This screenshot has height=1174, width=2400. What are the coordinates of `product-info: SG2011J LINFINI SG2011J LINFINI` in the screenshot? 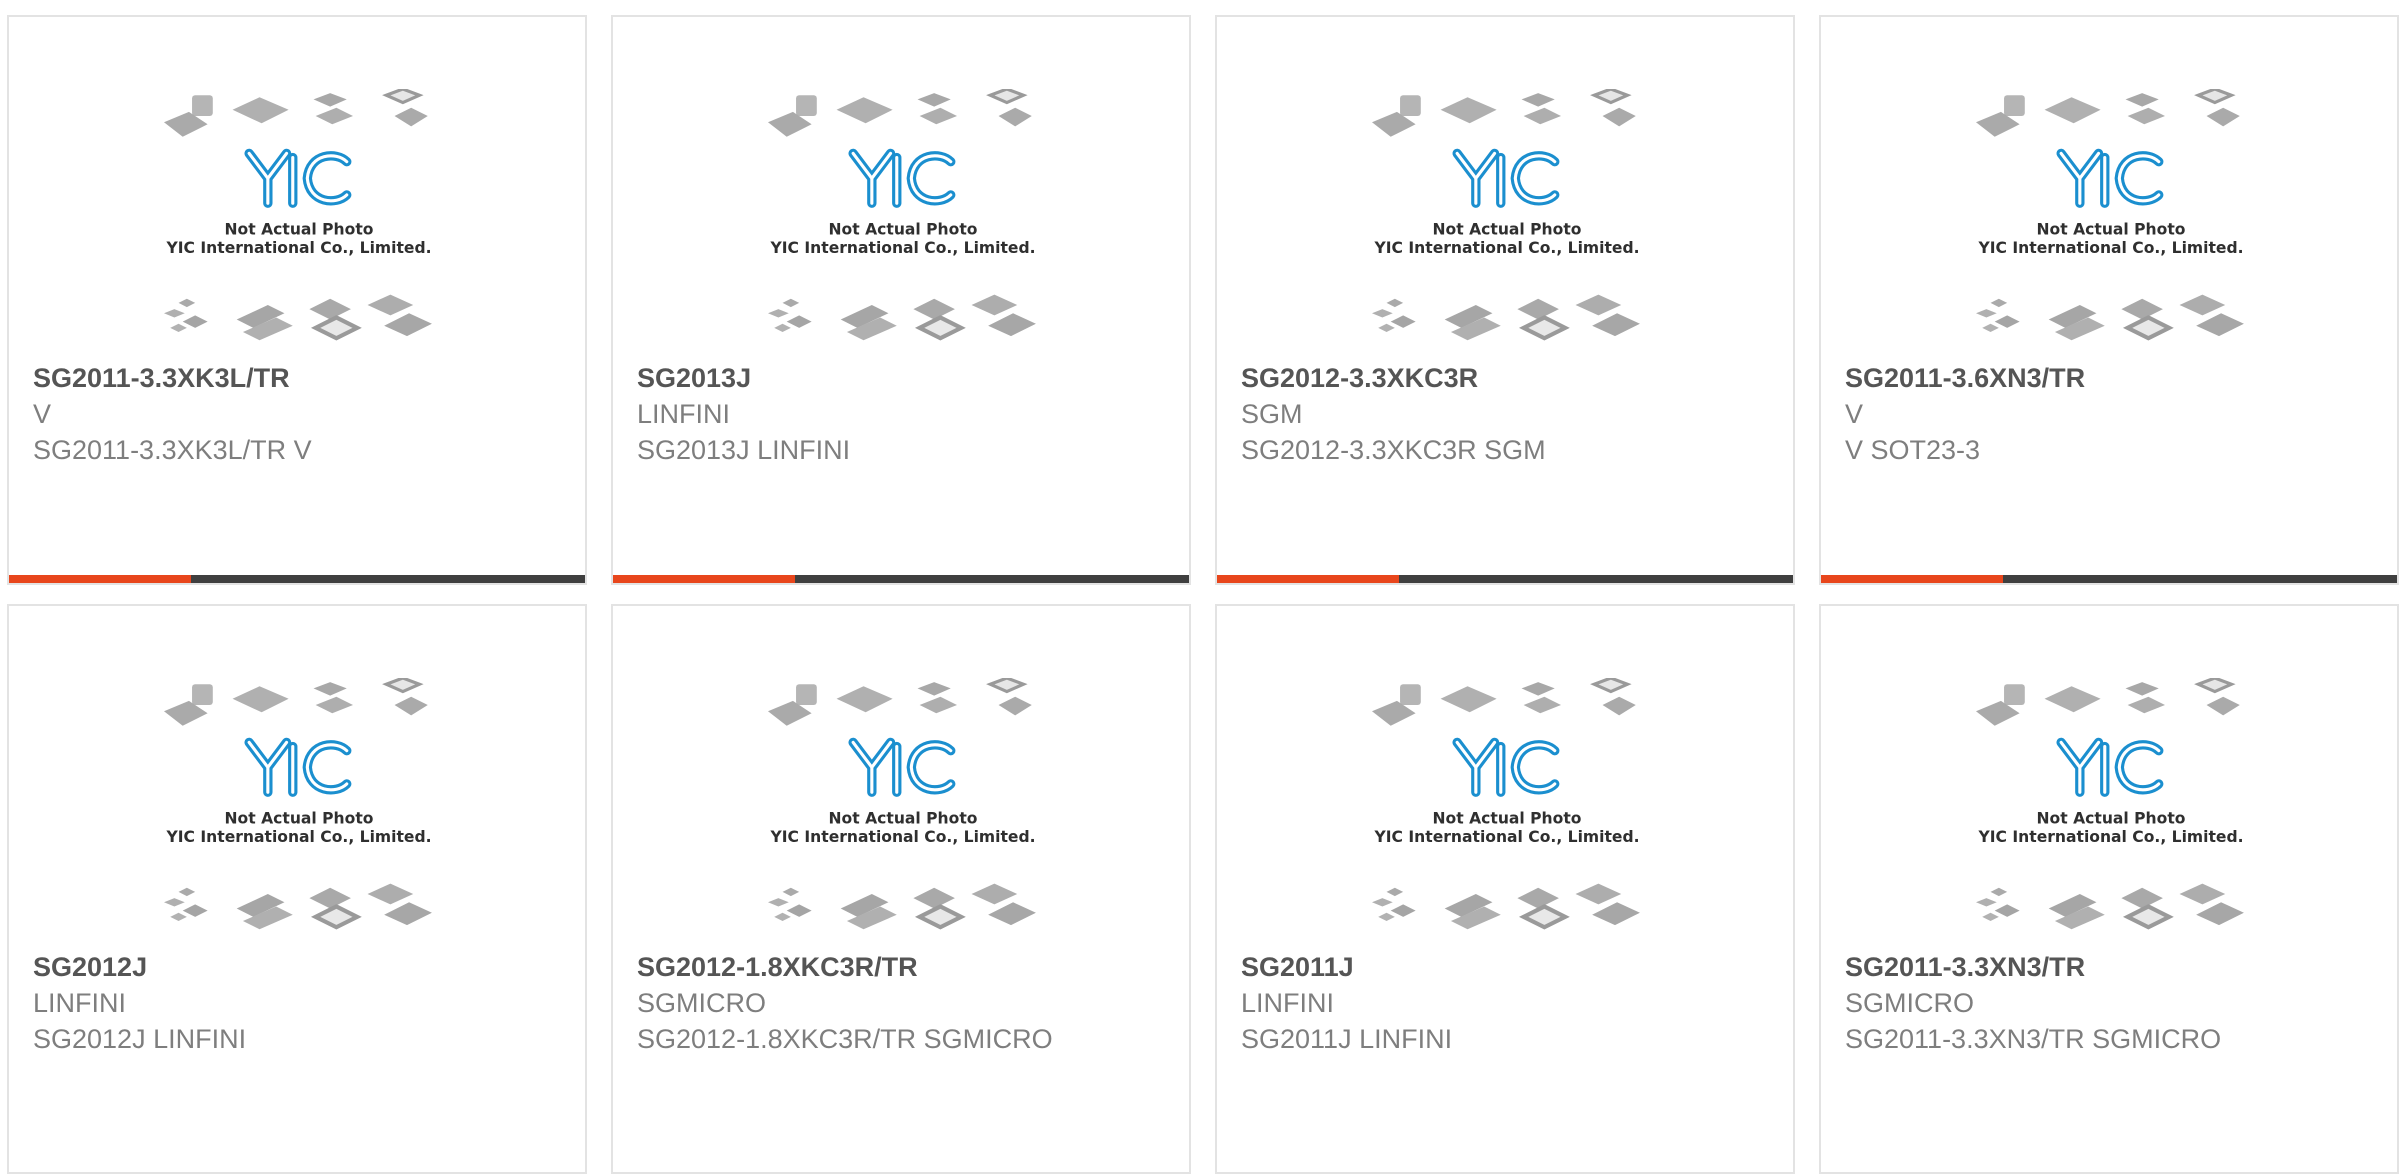 It's located at (1509, 1003).